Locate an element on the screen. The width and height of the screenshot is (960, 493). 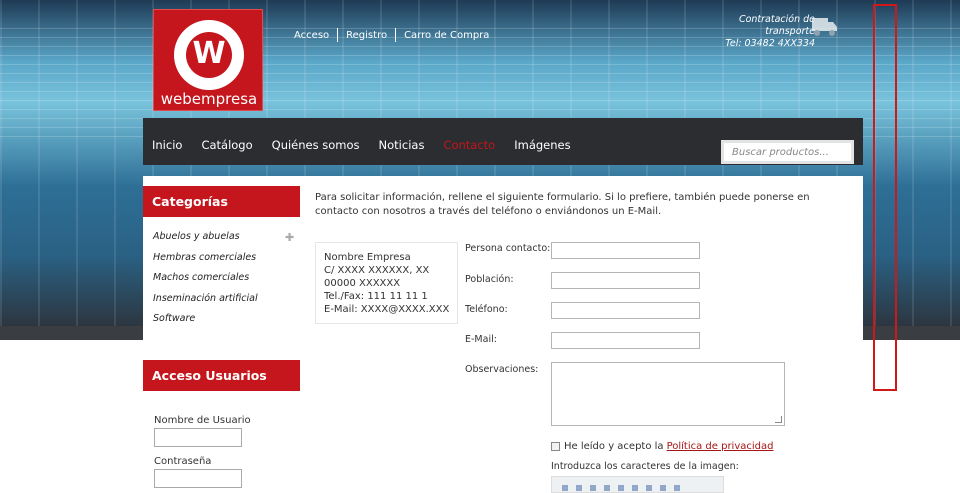
nav-catalogo: Catálogo is located at coordinates (226, 145).